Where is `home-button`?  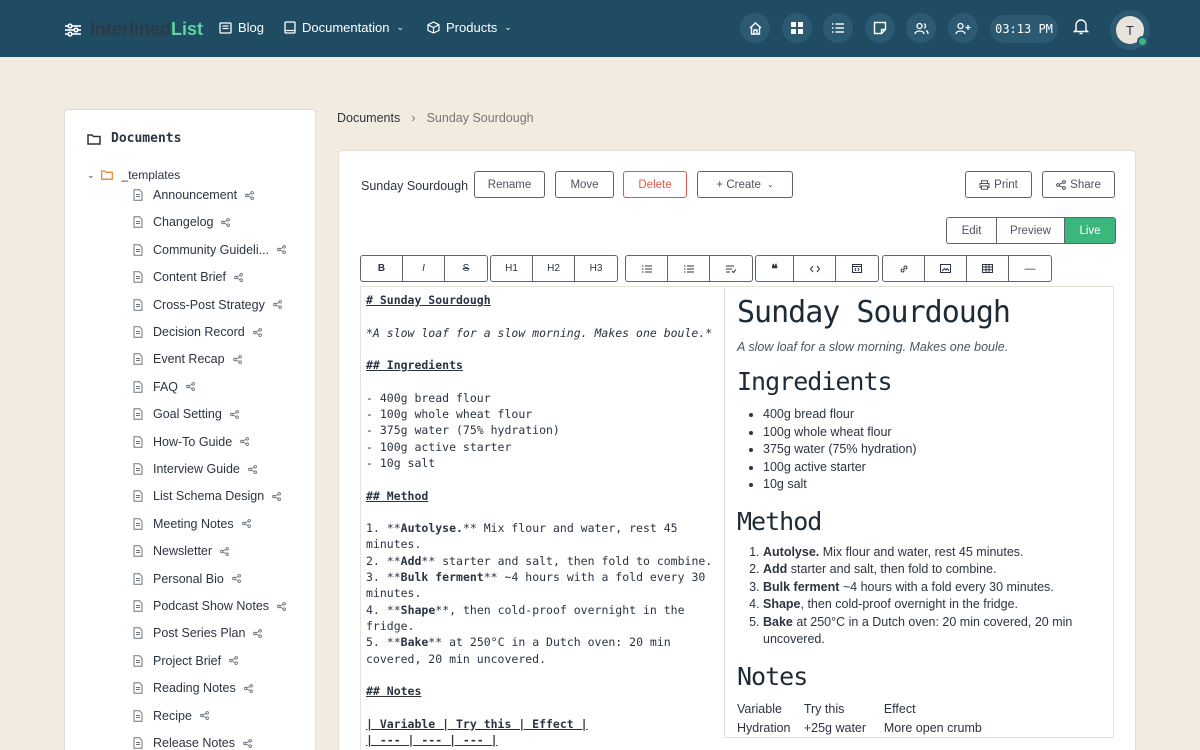
home-button is located at coordinates (755, 28).